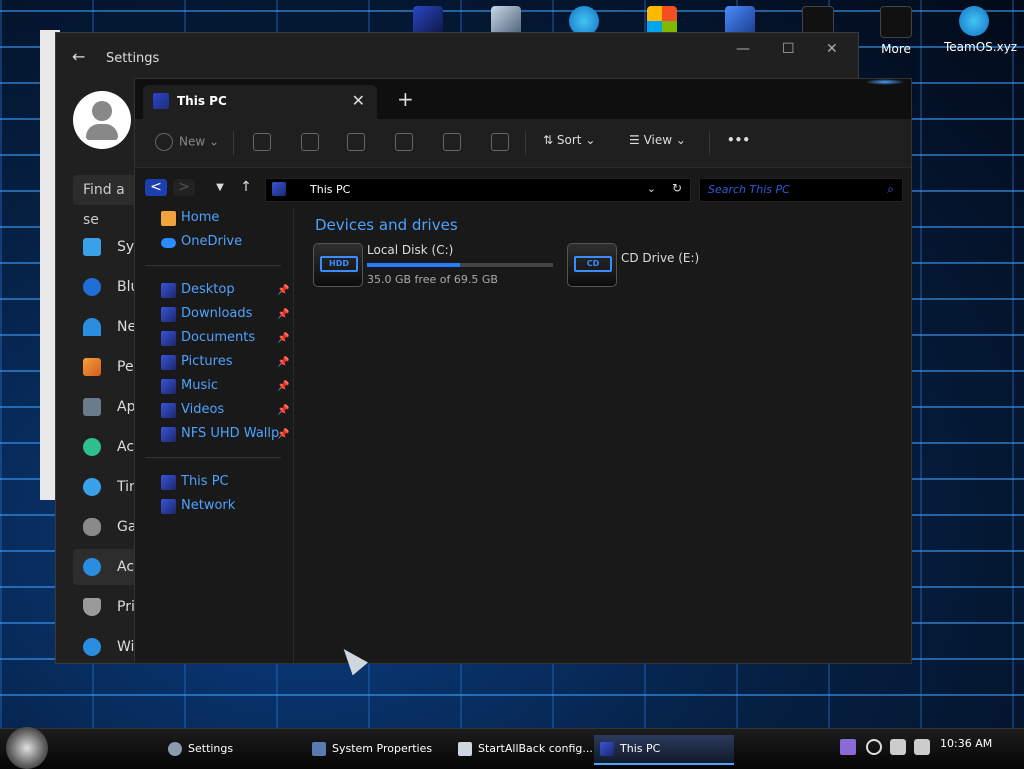  Describe the element at coordinates (359, 142) in the screenshot. I see `paste-button` at that location.